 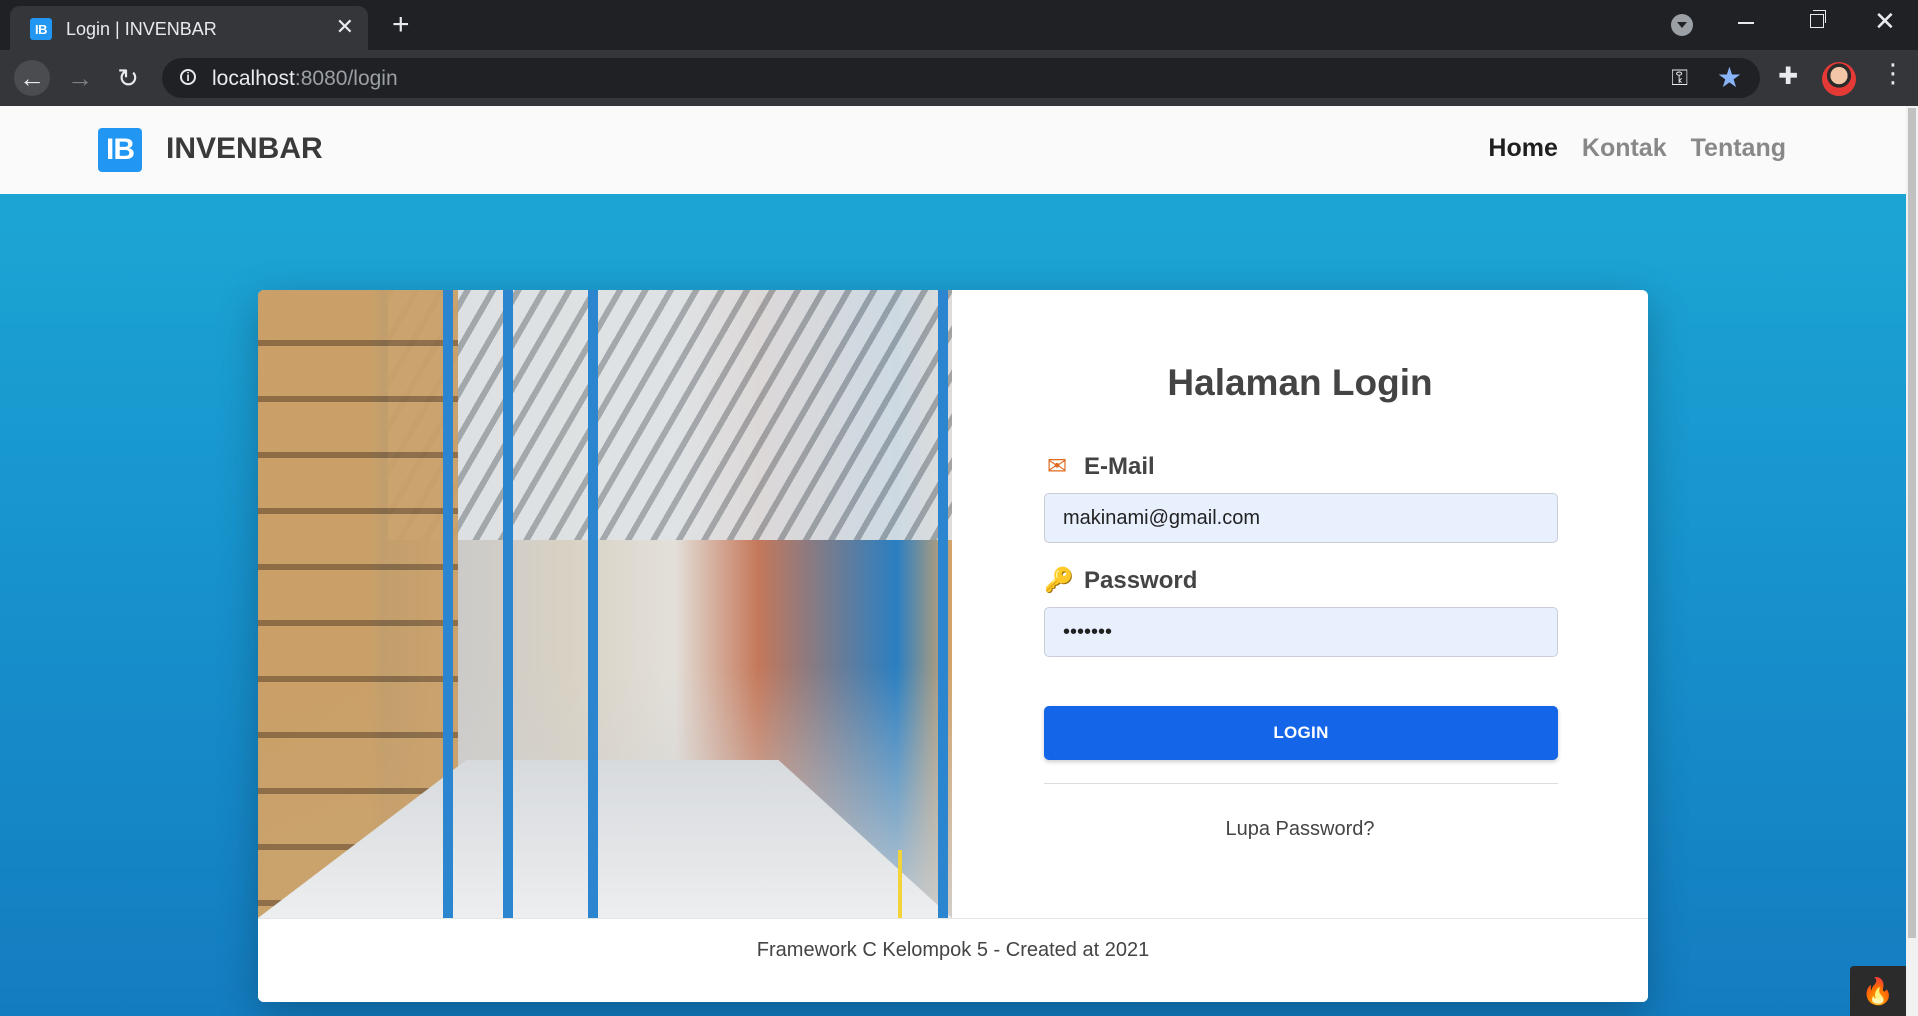 I want to click on profile-avatar, so click(x=1839, y=79).